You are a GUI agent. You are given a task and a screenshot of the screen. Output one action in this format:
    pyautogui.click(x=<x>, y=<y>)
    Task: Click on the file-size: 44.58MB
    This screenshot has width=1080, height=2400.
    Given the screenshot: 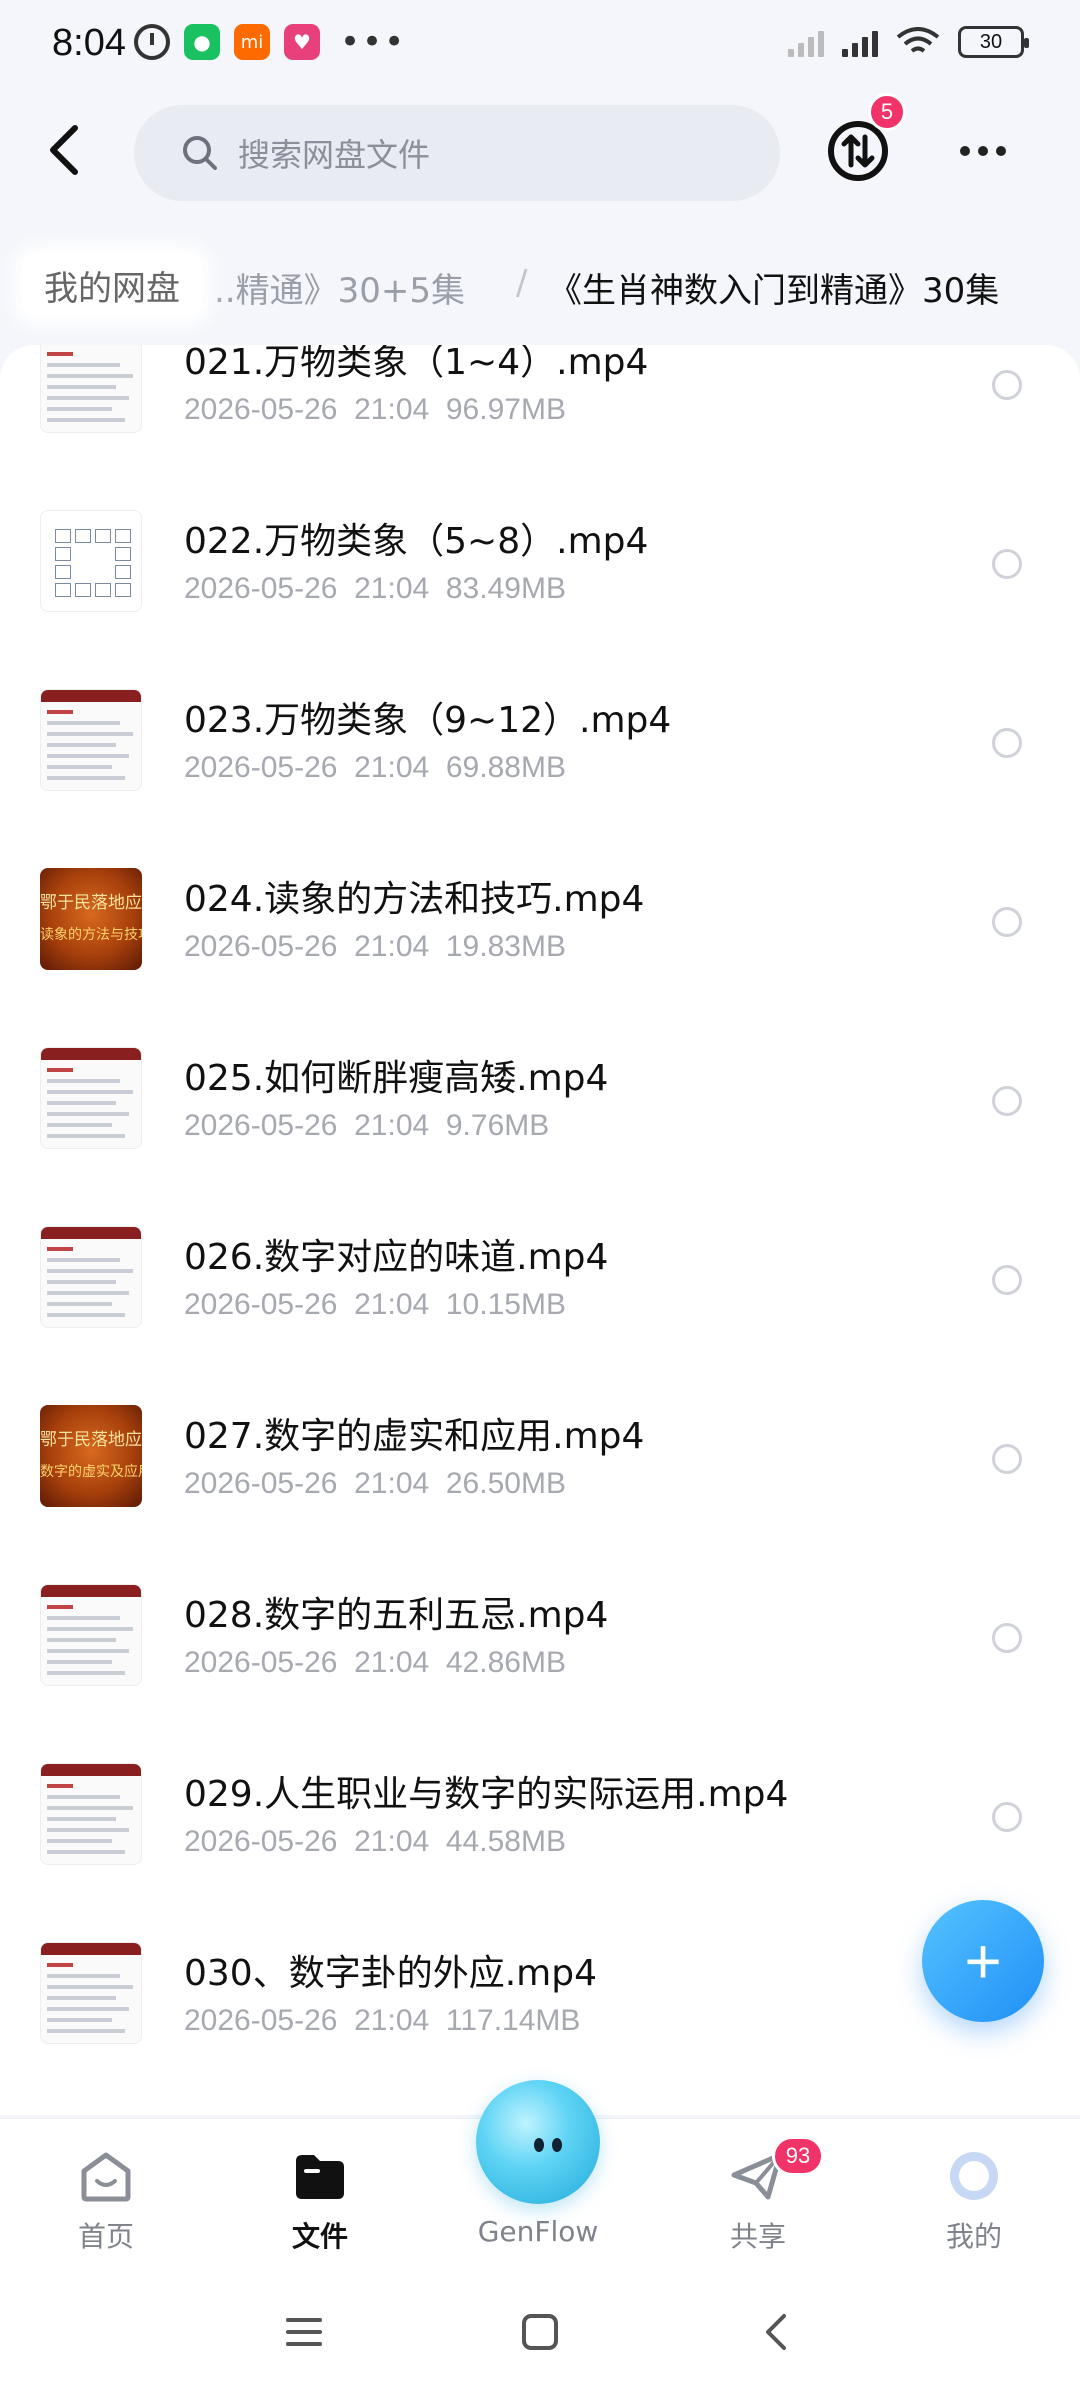 What is the action you would take?
    pyautogui.click(x=505, y=1841)
    